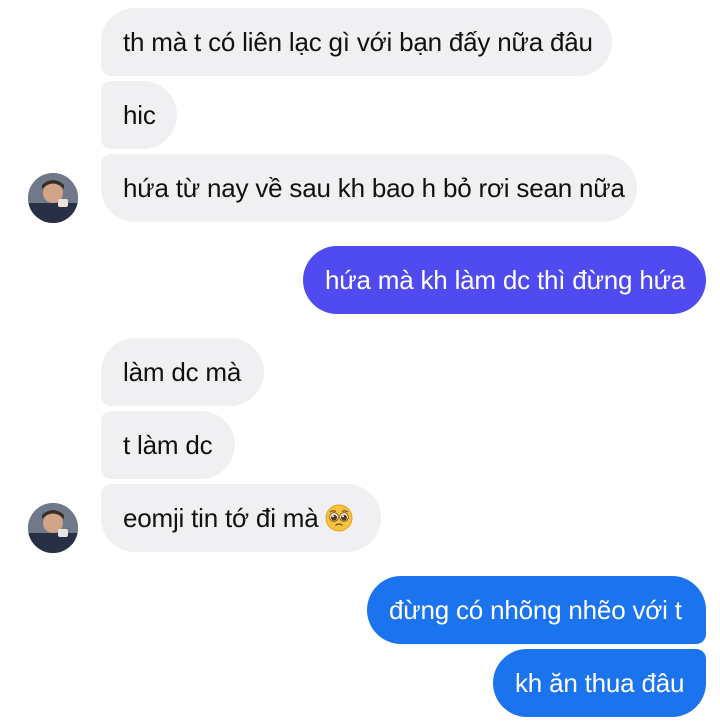 This screenshot has width=720, height=725. I want to click on message-text: hic, so click(139, 114).